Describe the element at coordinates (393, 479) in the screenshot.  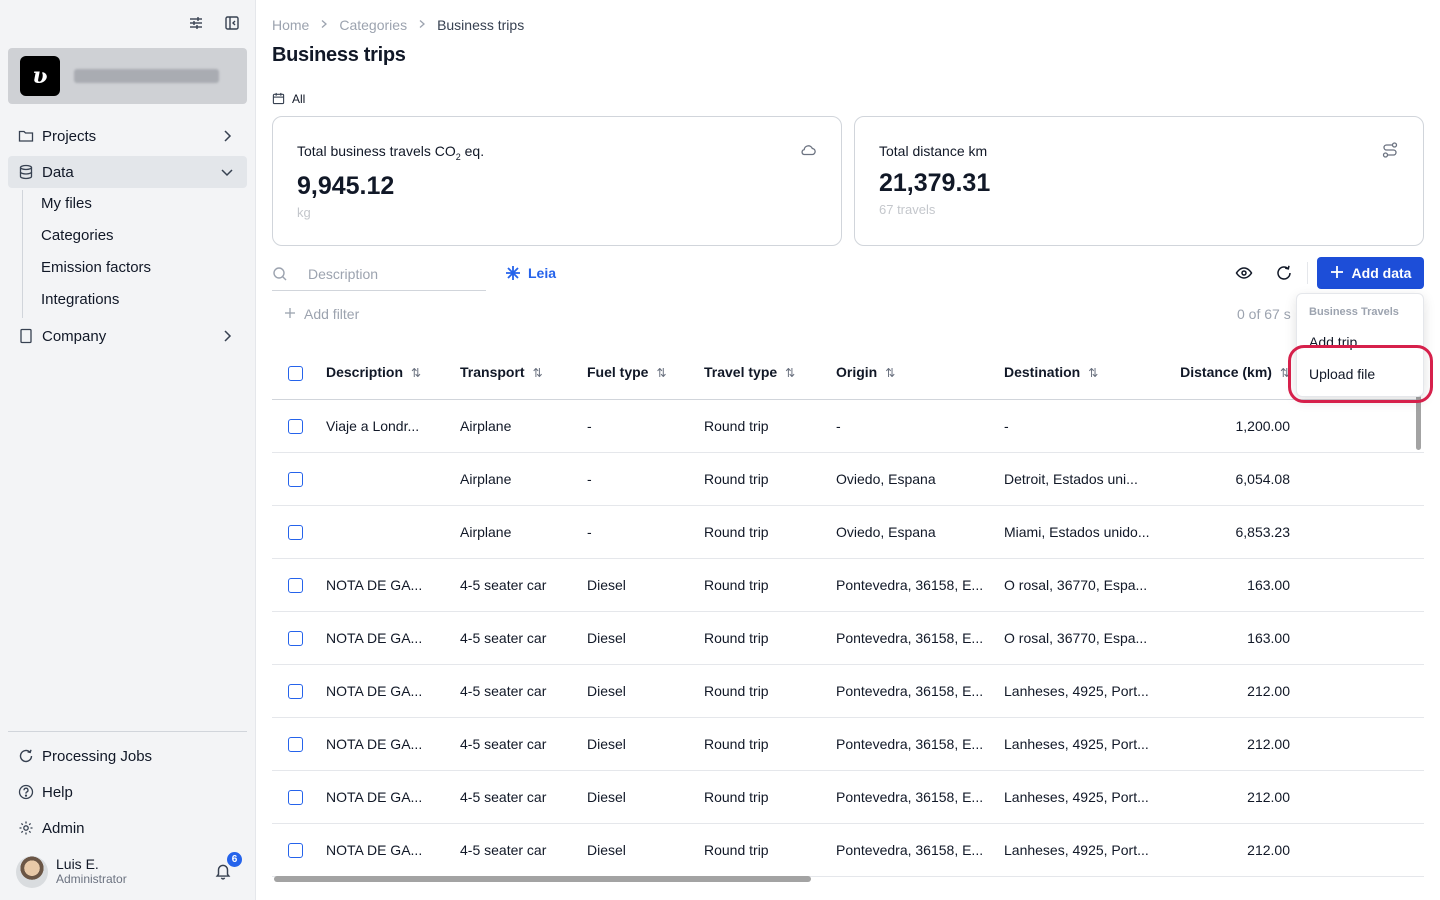
I see `cell-description` at that location.